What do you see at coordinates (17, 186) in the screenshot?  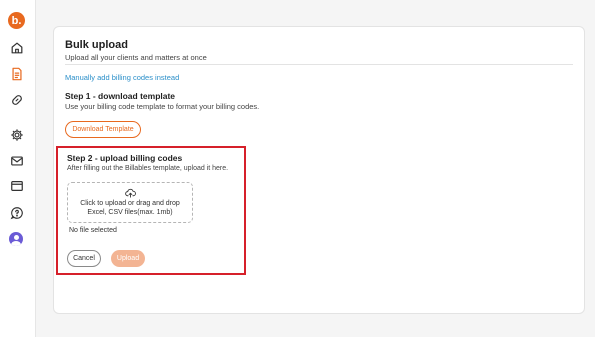 I see `browser-window-icon` at bounding box center [17, 186].